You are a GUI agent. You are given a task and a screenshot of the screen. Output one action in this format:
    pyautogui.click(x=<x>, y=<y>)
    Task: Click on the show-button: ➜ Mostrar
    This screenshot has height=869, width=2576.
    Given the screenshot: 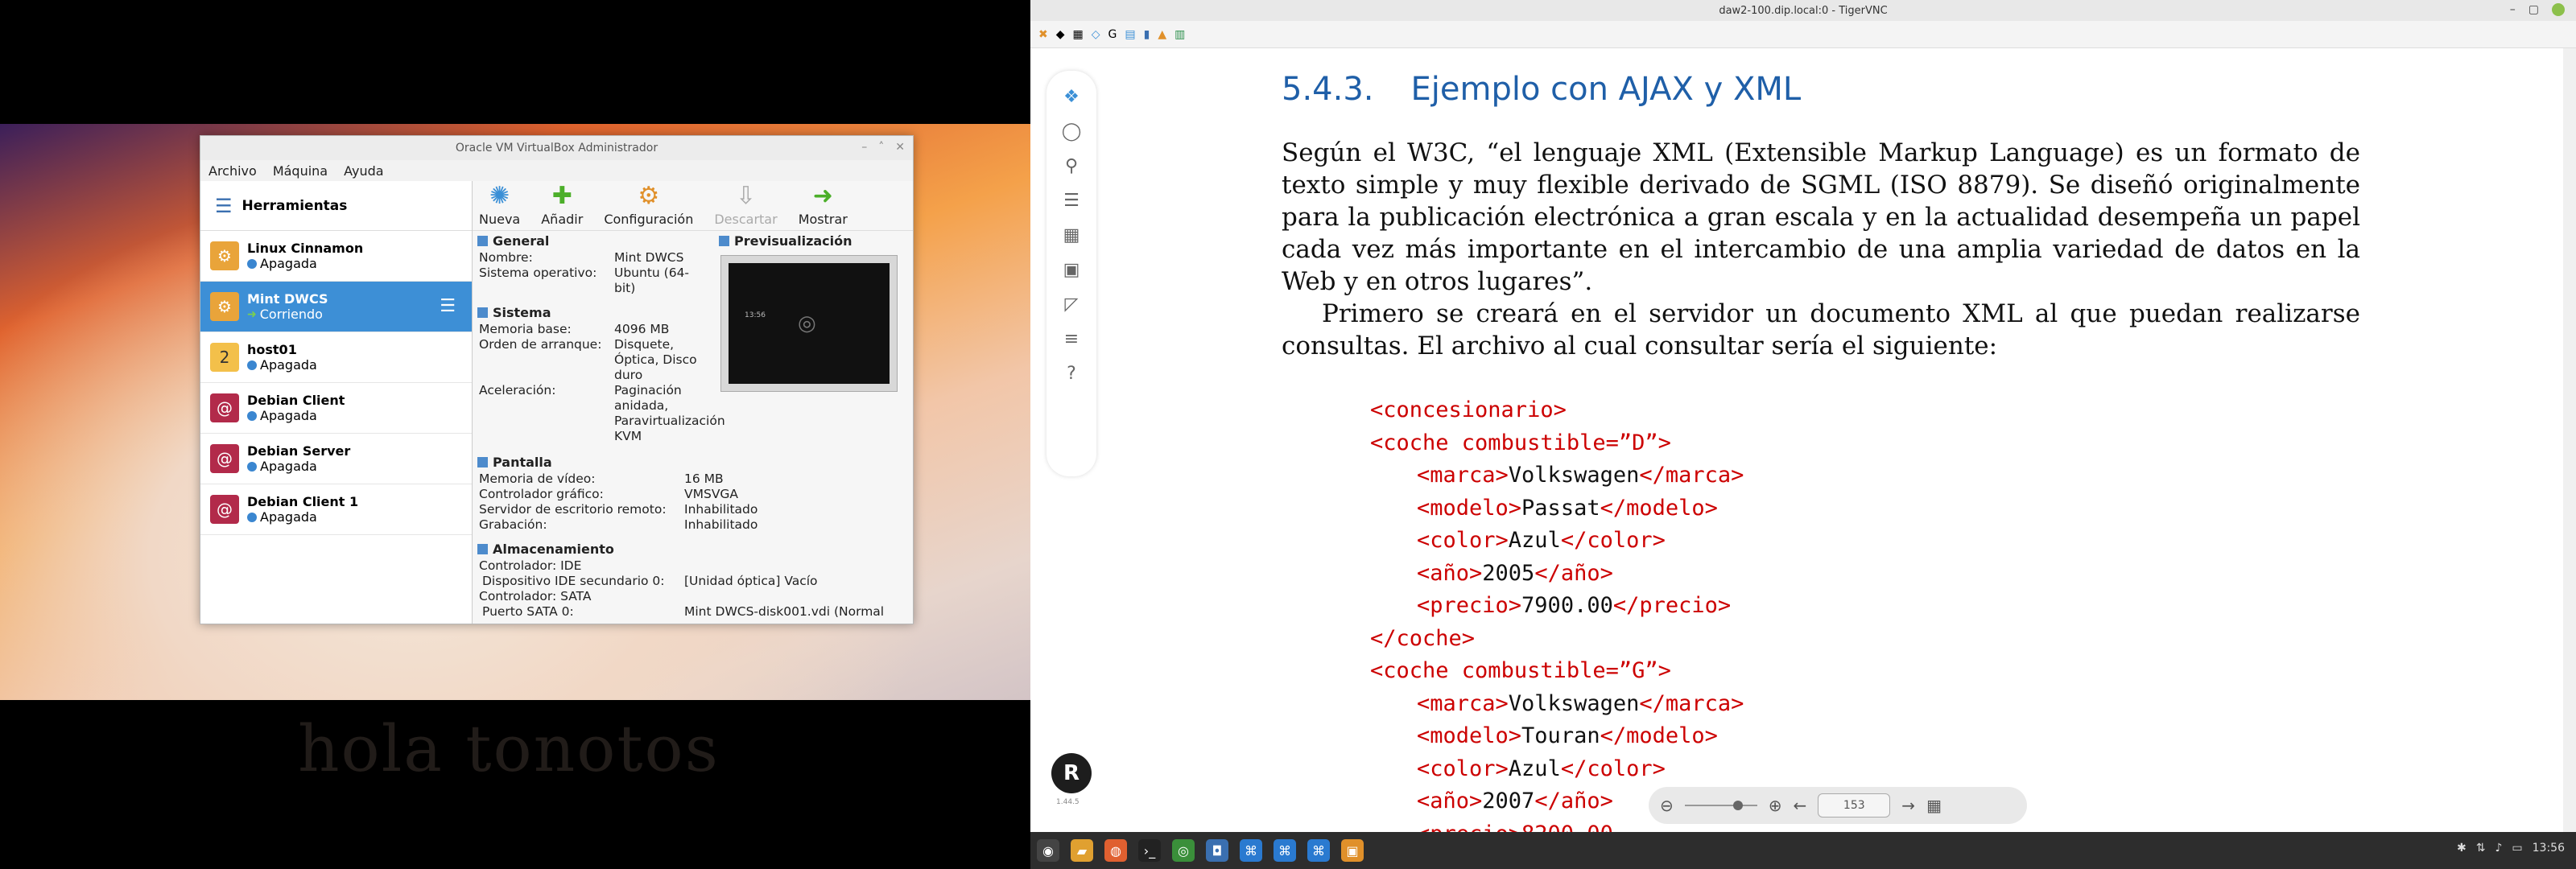 What is the action you would take?
    pyautogui.click(x=823, y=204)
    